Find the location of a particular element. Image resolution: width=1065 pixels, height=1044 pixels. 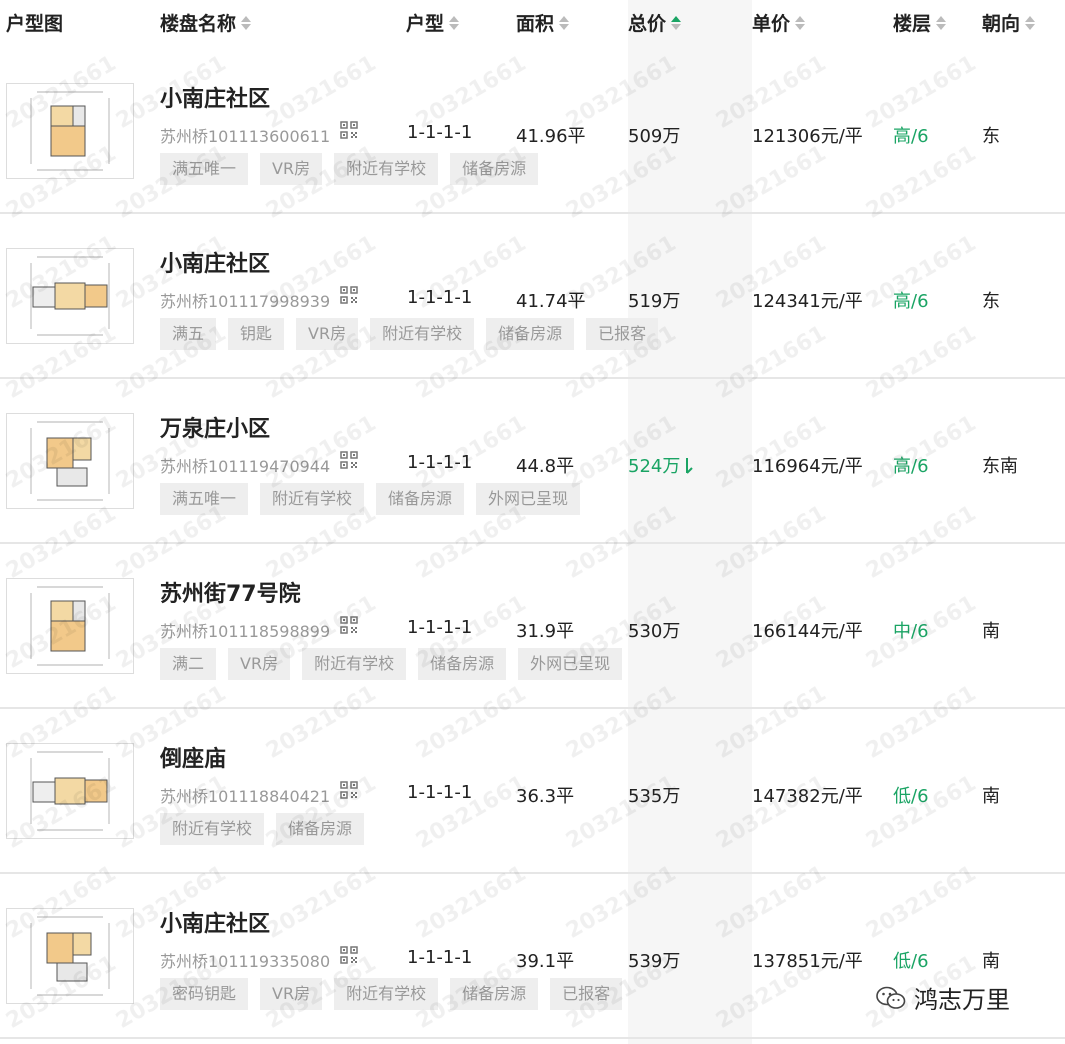

unit-price: 124341元/平 is located at coordinates (807, 301).